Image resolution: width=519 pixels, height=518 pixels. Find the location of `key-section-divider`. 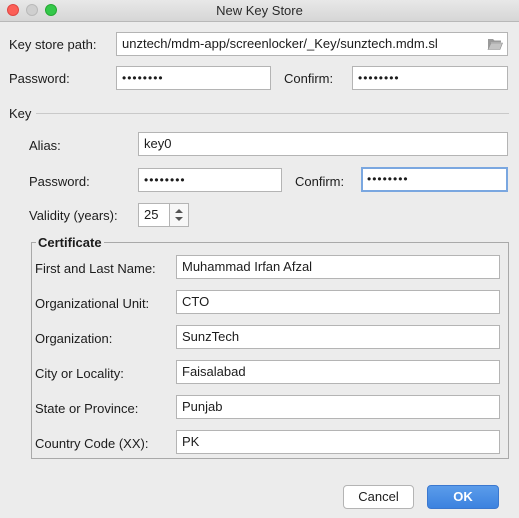

key-section-divider is located at coordinates (272, 113).